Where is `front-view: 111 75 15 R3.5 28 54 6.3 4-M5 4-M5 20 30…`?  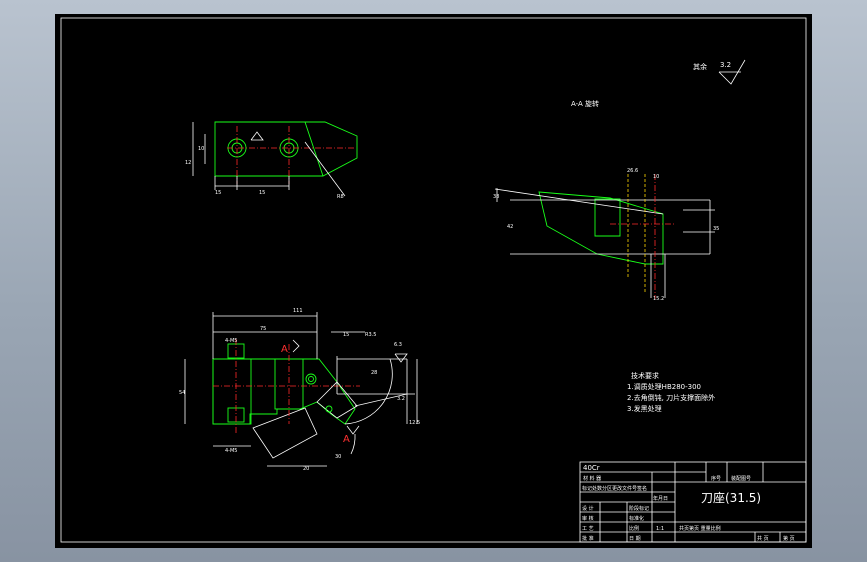 front-view: 111 75 15 R3.5 28 54 6.3 4-M5 4-M5 20 30… is located at coordinates (299, 390).